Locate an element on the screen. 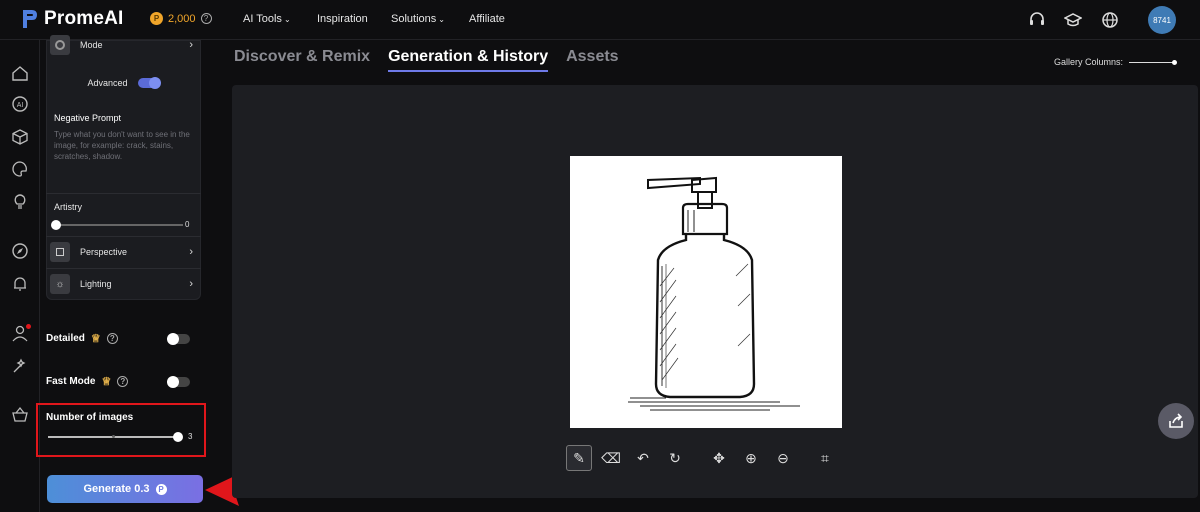 The height and width of the screenshot is (512, 1200). sun-icon: ☼ is located at coordinates (60, 284).